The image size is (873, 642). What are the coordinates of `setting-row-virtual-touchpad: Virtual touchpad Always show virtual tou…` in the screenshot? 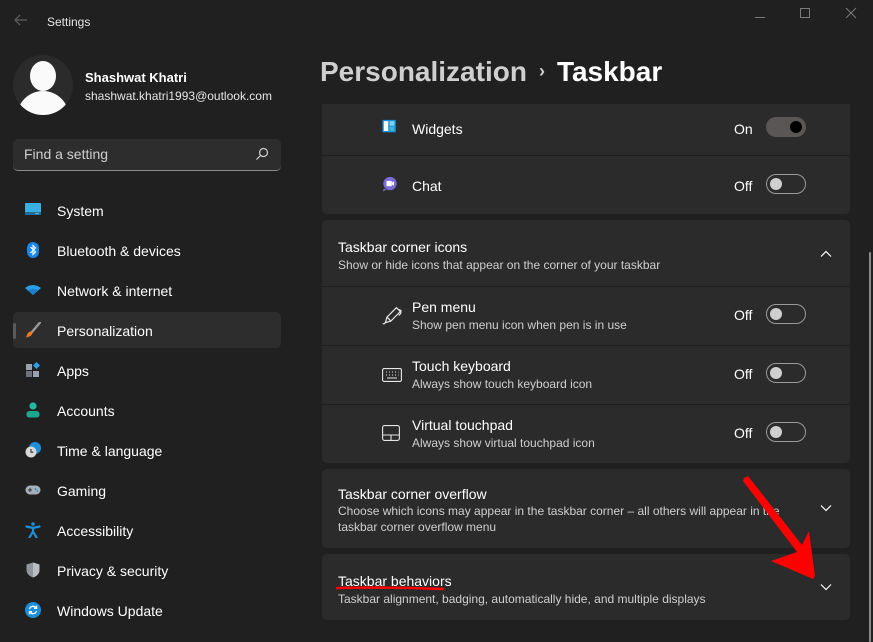 It's located at (586, 434).